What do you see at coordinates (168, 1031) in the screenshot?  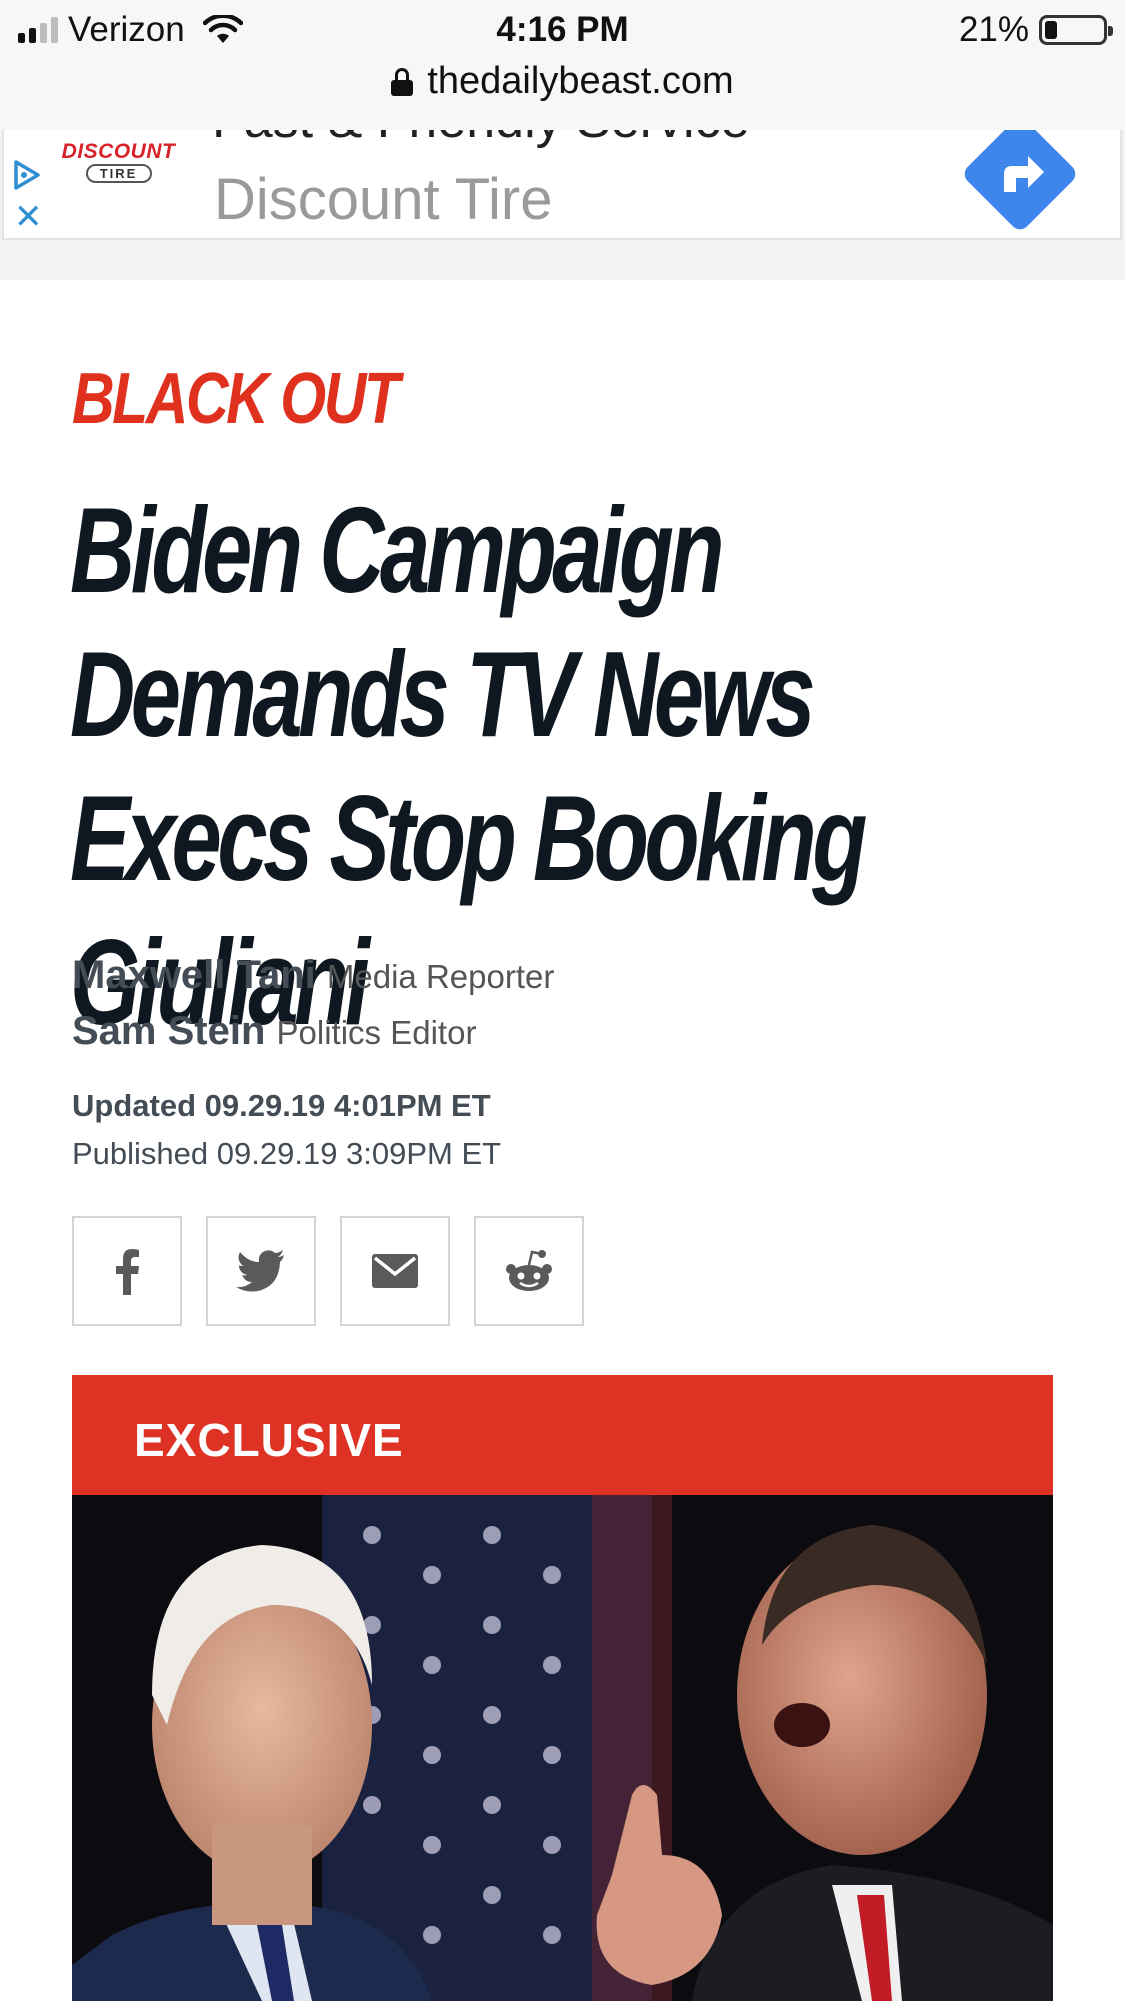 I see `author-name-link: Sam Stein` at bounding box center [168, 1031].